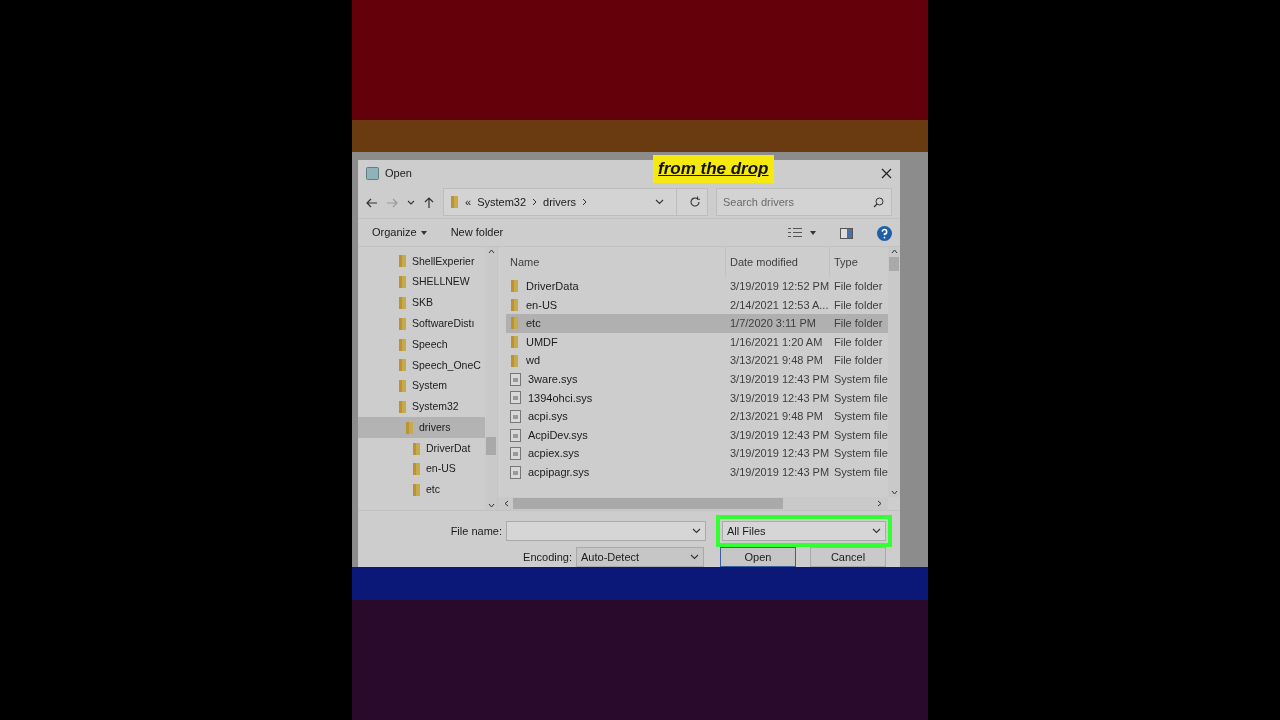 The height and width of the screenshot is (720, 1280). What do you see at coordinates (878, 202) in the screenshot?
I see `search-icon` at bounding box center [878, 202].